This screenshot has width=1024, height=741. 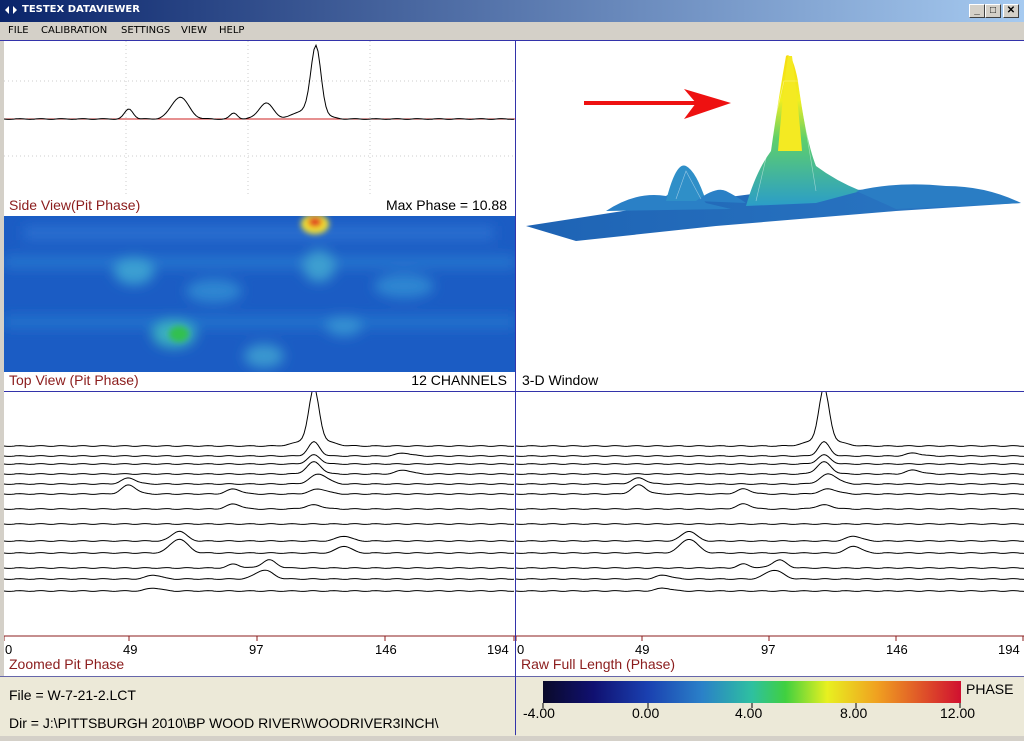 What do you see at coordinates (194, 30) in the screenshot?
I see `menu-view: VIEW` at bounding box center [194, 30].